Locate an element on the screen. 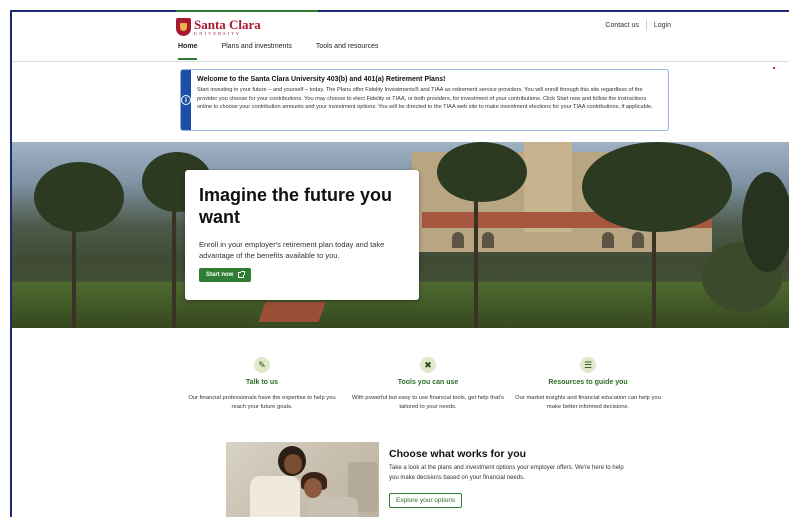 The height and width of the screenshot is (517, 789). tree-right is located at coordinates (765, 222).